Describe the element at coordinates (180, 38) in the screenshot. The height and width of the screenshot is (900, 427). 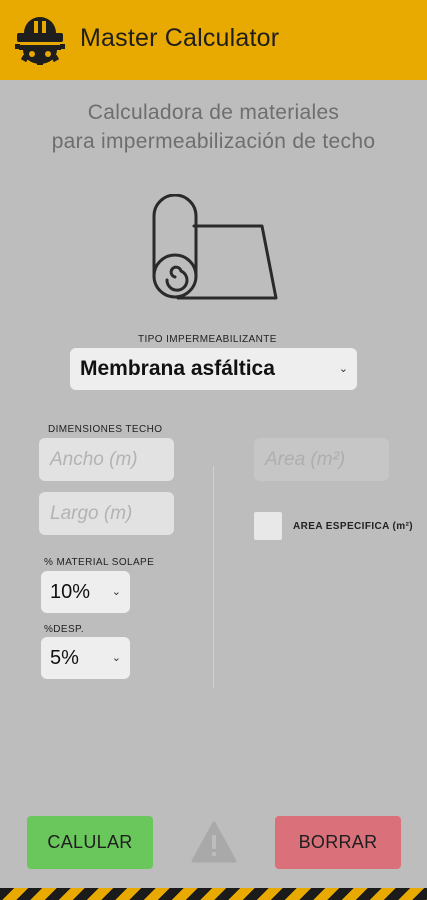
I see `app-title: Master Calculator` at that location.